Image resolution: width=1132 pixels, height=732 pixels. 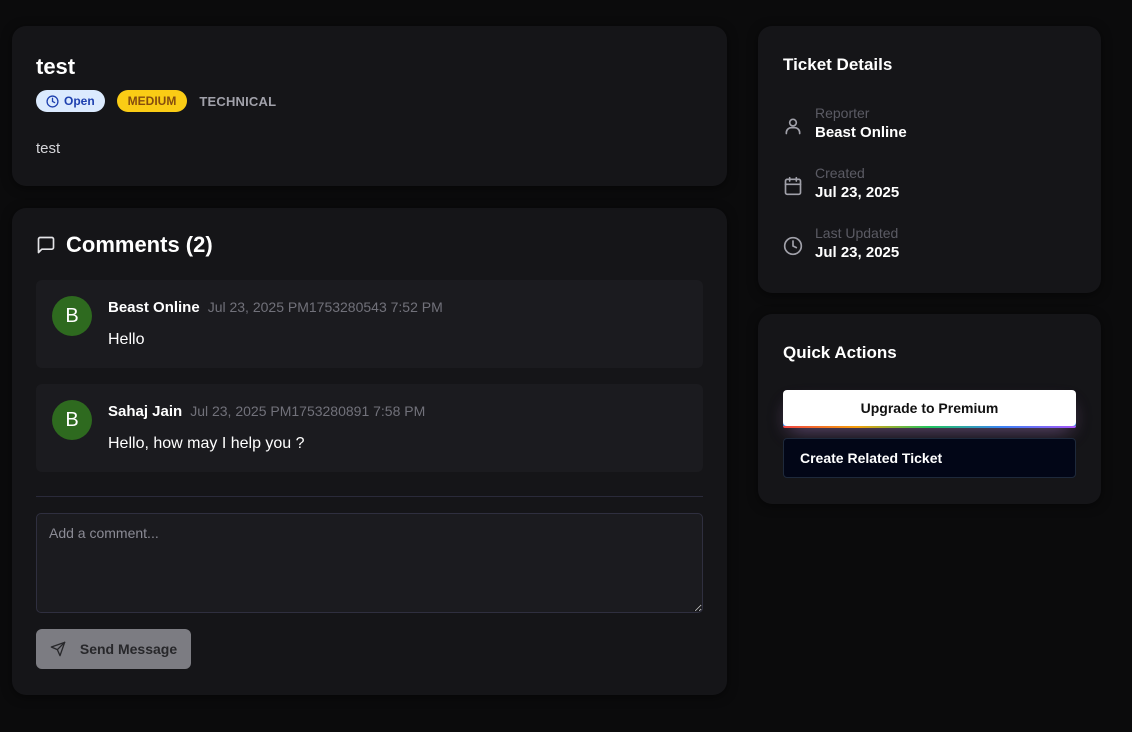 I want to click on comments-title: Comments (2), so click(x=139, y=244).